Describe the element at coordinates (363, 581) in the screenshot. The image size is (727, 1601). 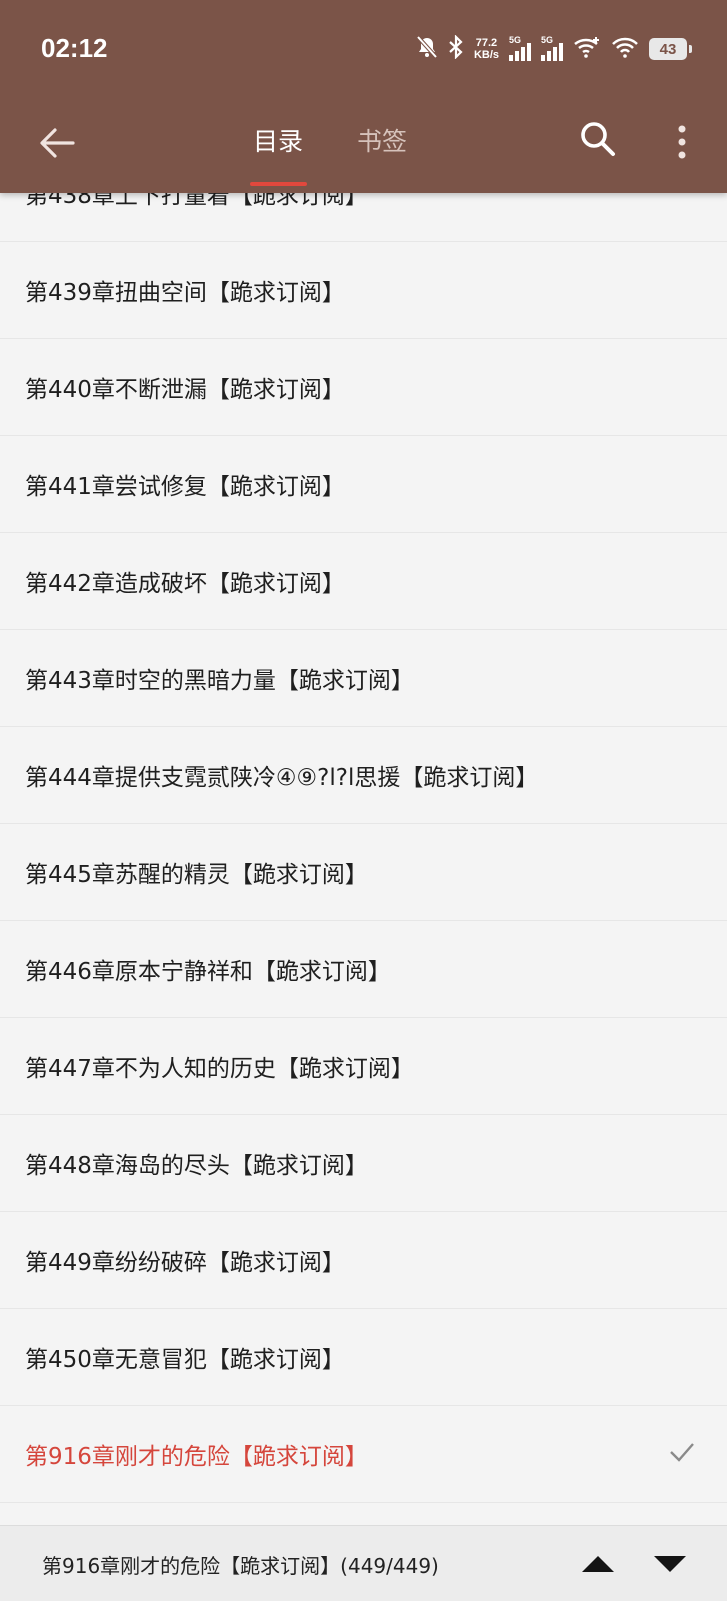
I see `chapter-item: 第442章造成破坏【跪求订阅】` at that location.